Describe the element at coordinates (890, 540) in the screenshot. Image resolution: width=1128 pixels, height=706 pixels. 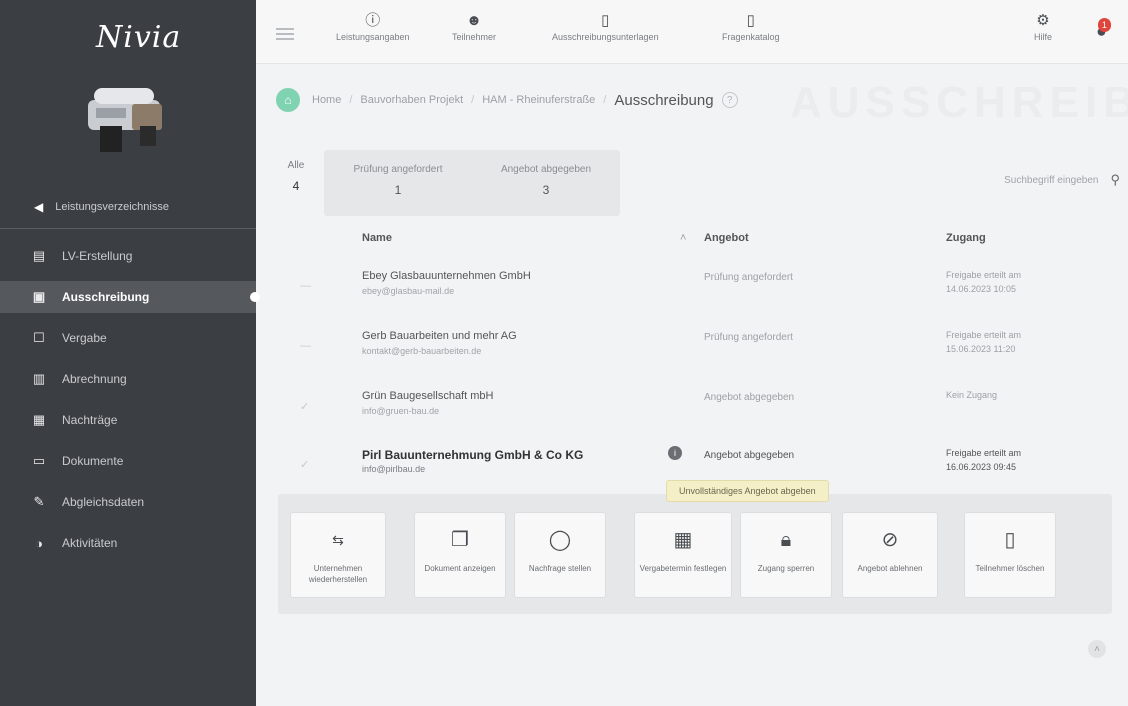
I see `block-icon: ⊘` at that location.